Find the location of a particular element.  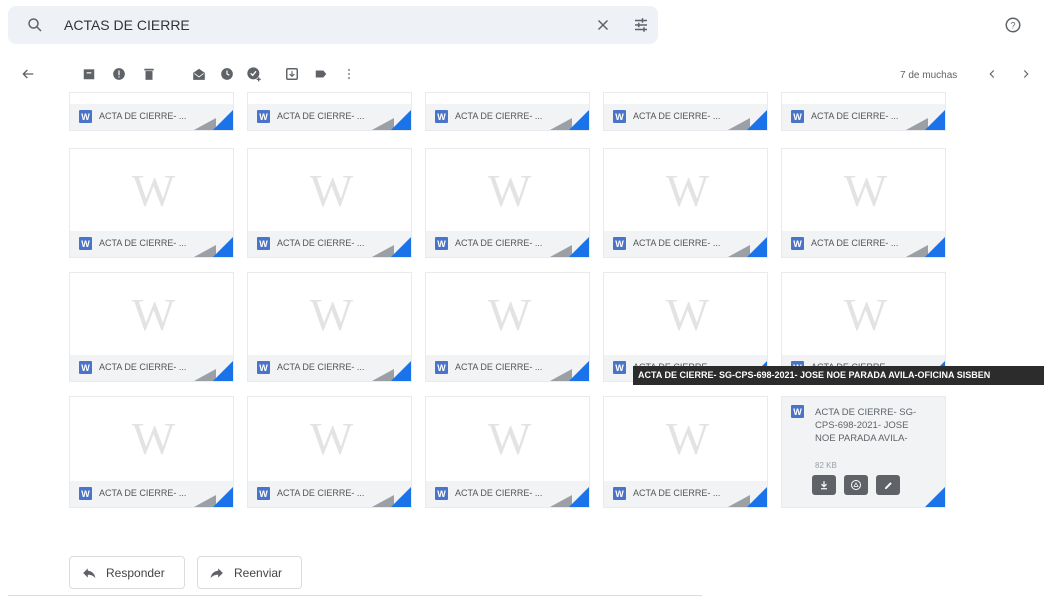

more-icon is located at coordinates (349, 74).